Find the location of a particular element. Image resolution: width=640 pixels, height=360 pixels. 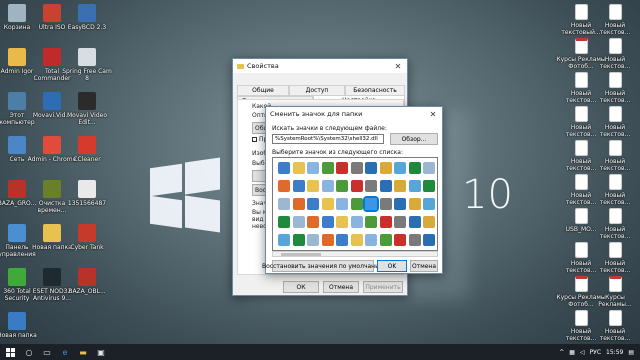

store-icon: ▣ is located at coordinates (101, 352).